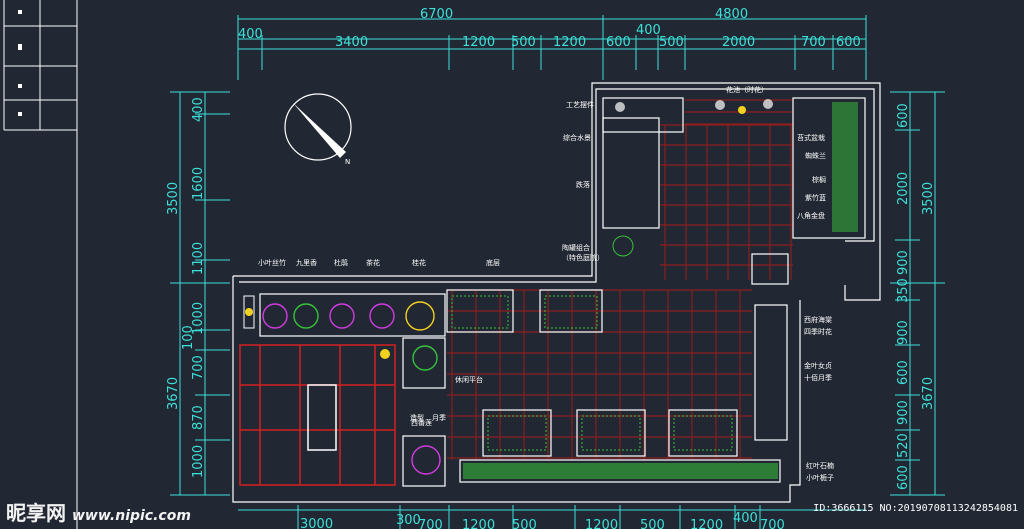 Image resolution: width=1024 pixels, height=529 pixels. Describe the element at coordinates (903, 290) in the screenshot. I see `dim-right-inner-4: 350` at that location.